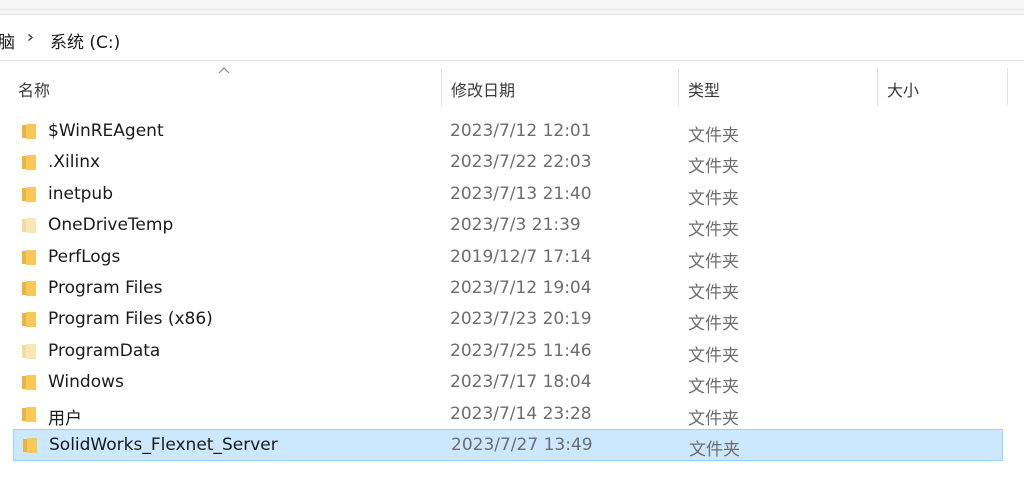 This screenshot has height=481, width=1024. I want to click on file-row: $WinREAgent 2023/7/12 12:01 文件夹, so click(508, 131).